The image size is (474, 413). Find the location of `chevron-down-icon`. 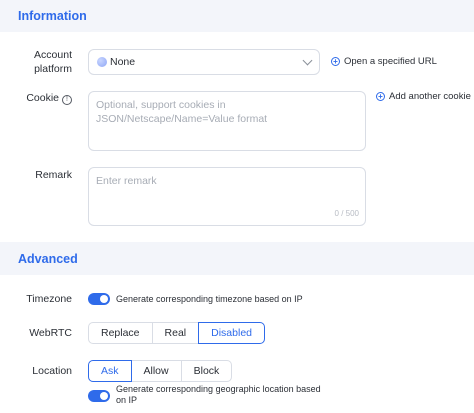

chevron-down-icon is located at coordinates (307, 60).